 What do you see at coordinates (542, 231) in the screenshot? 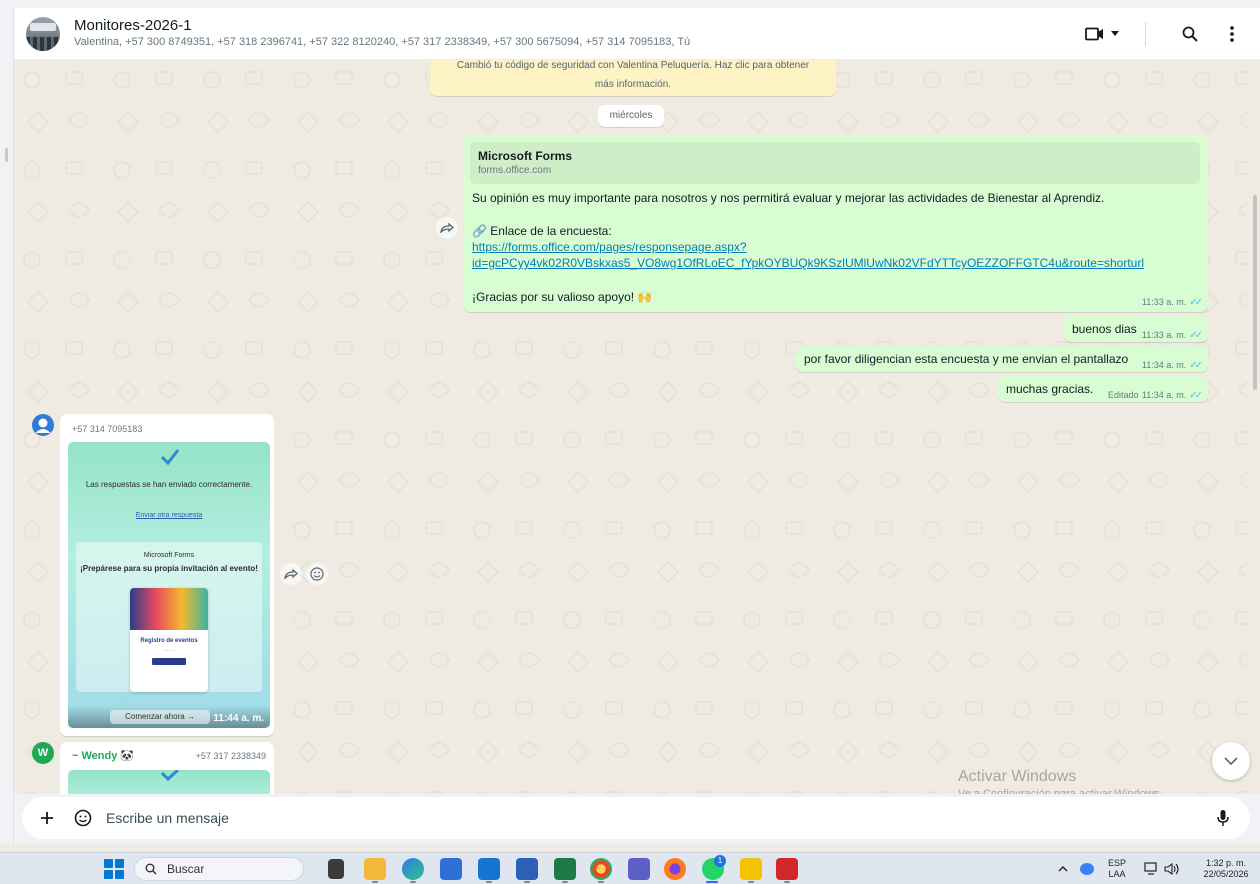
I see `message-text: 🔗 Enlace de la encuesta:` at bounding box center [542, 231].